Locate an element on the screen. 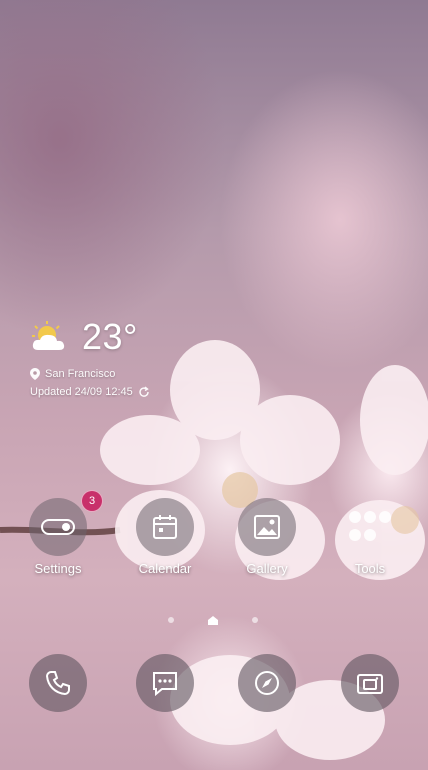 The height and width of the screenshot is (770, 428). home-page-icon is located at coordinates (213, 620).